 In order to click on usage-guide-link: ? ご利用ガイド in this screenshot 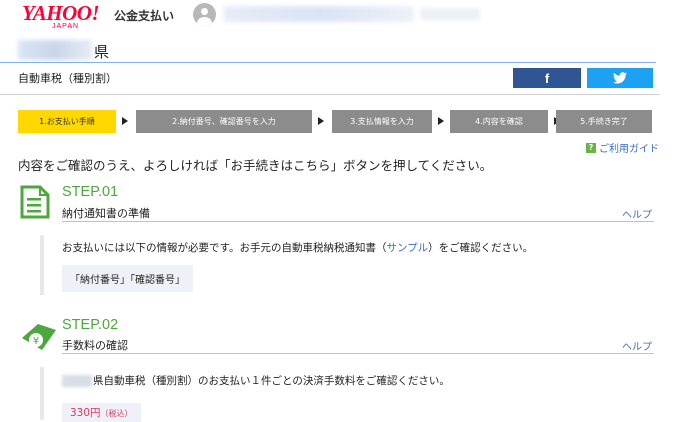, I will do `click(622, 147)`.